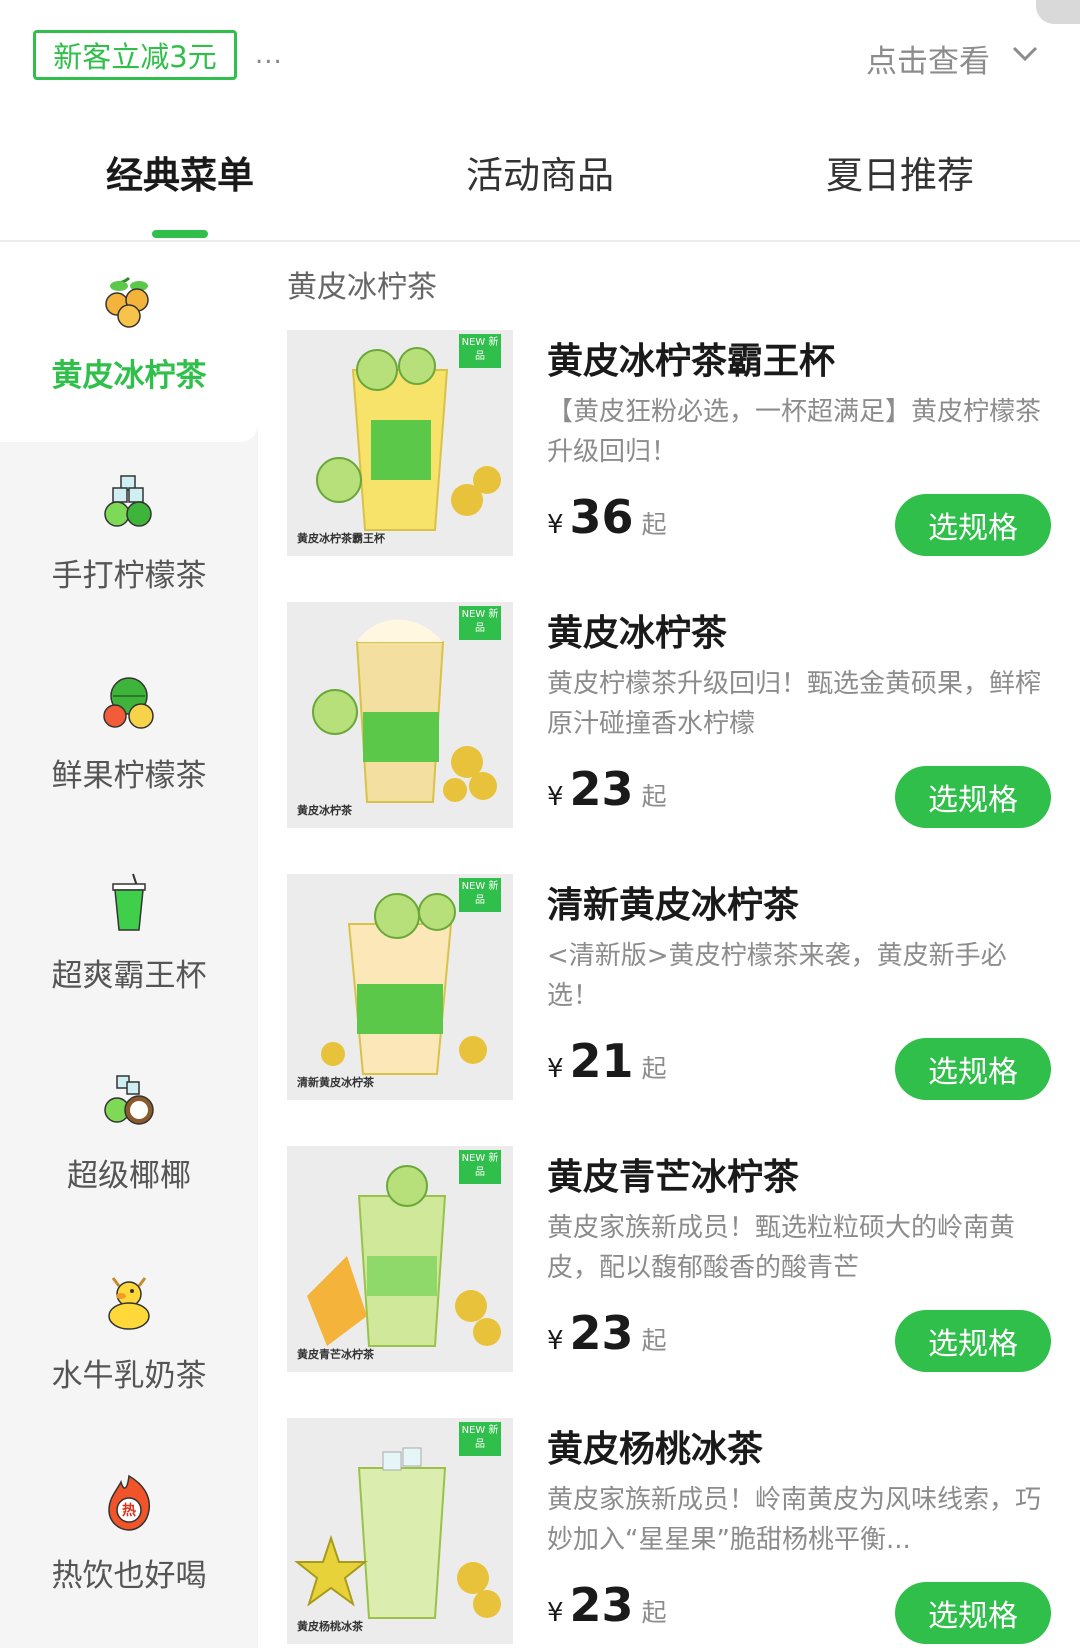 This screenshot has width=1080, height=1648. I want to click on product-name: 黄皮冰柠茶, so click(637, 630).